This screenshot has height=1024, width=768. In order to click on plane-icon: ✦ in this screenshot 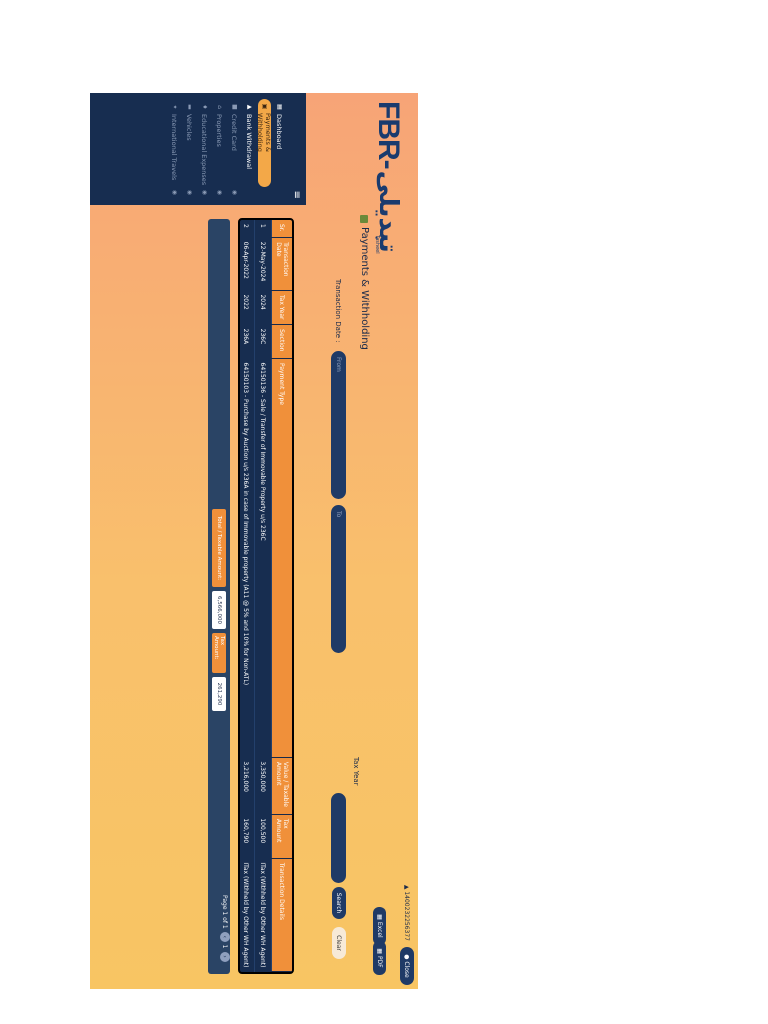, I will do `click(174, 107)`.